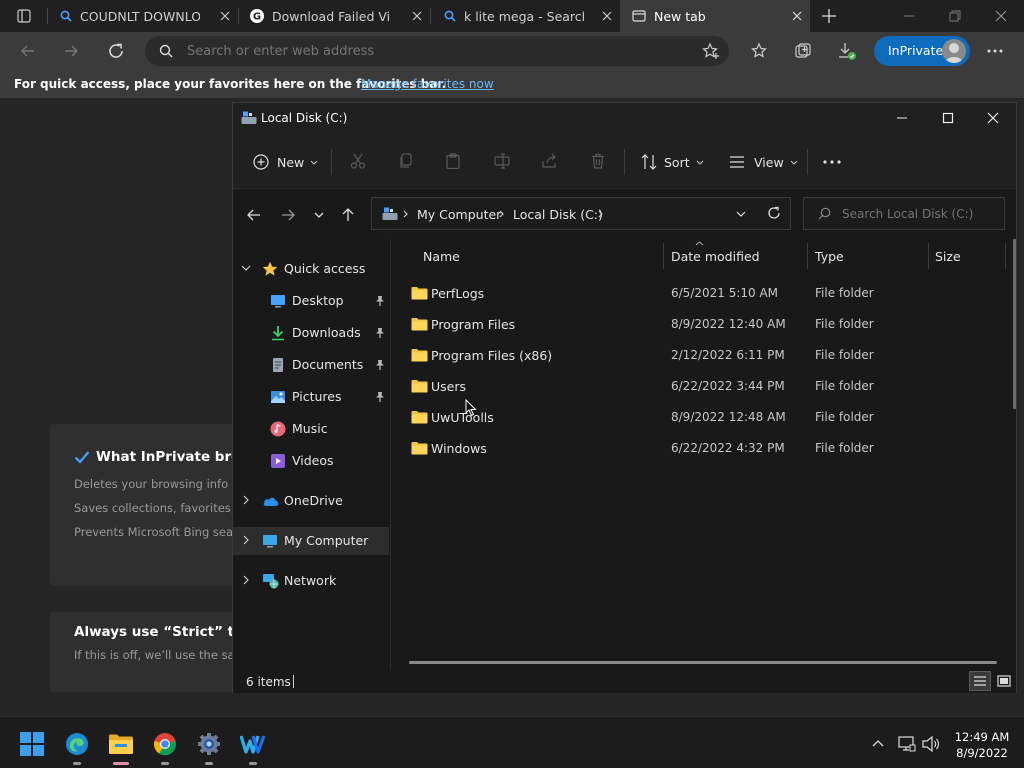  What do you see at coordinates (254, 215) in the screenshot?
I see `explorer-back-button` at bounding box center [254, 215].